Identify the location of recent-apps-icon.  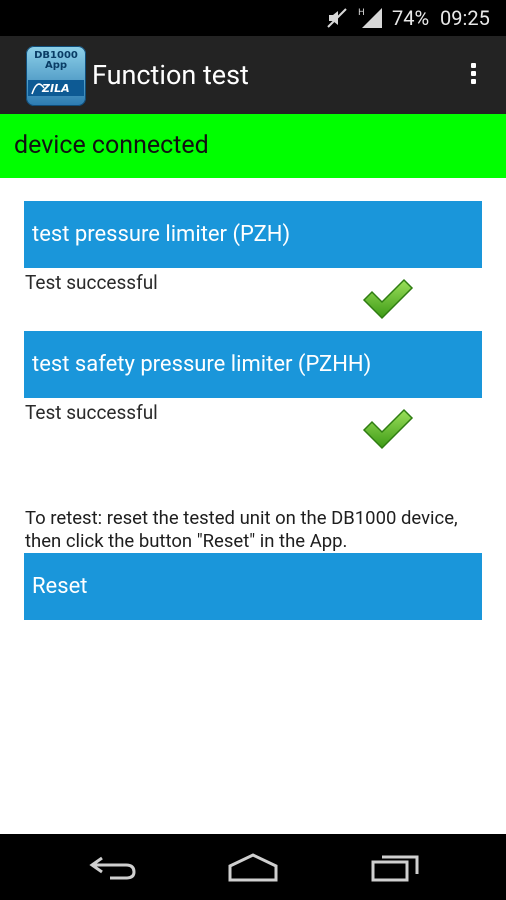
(396, 869).